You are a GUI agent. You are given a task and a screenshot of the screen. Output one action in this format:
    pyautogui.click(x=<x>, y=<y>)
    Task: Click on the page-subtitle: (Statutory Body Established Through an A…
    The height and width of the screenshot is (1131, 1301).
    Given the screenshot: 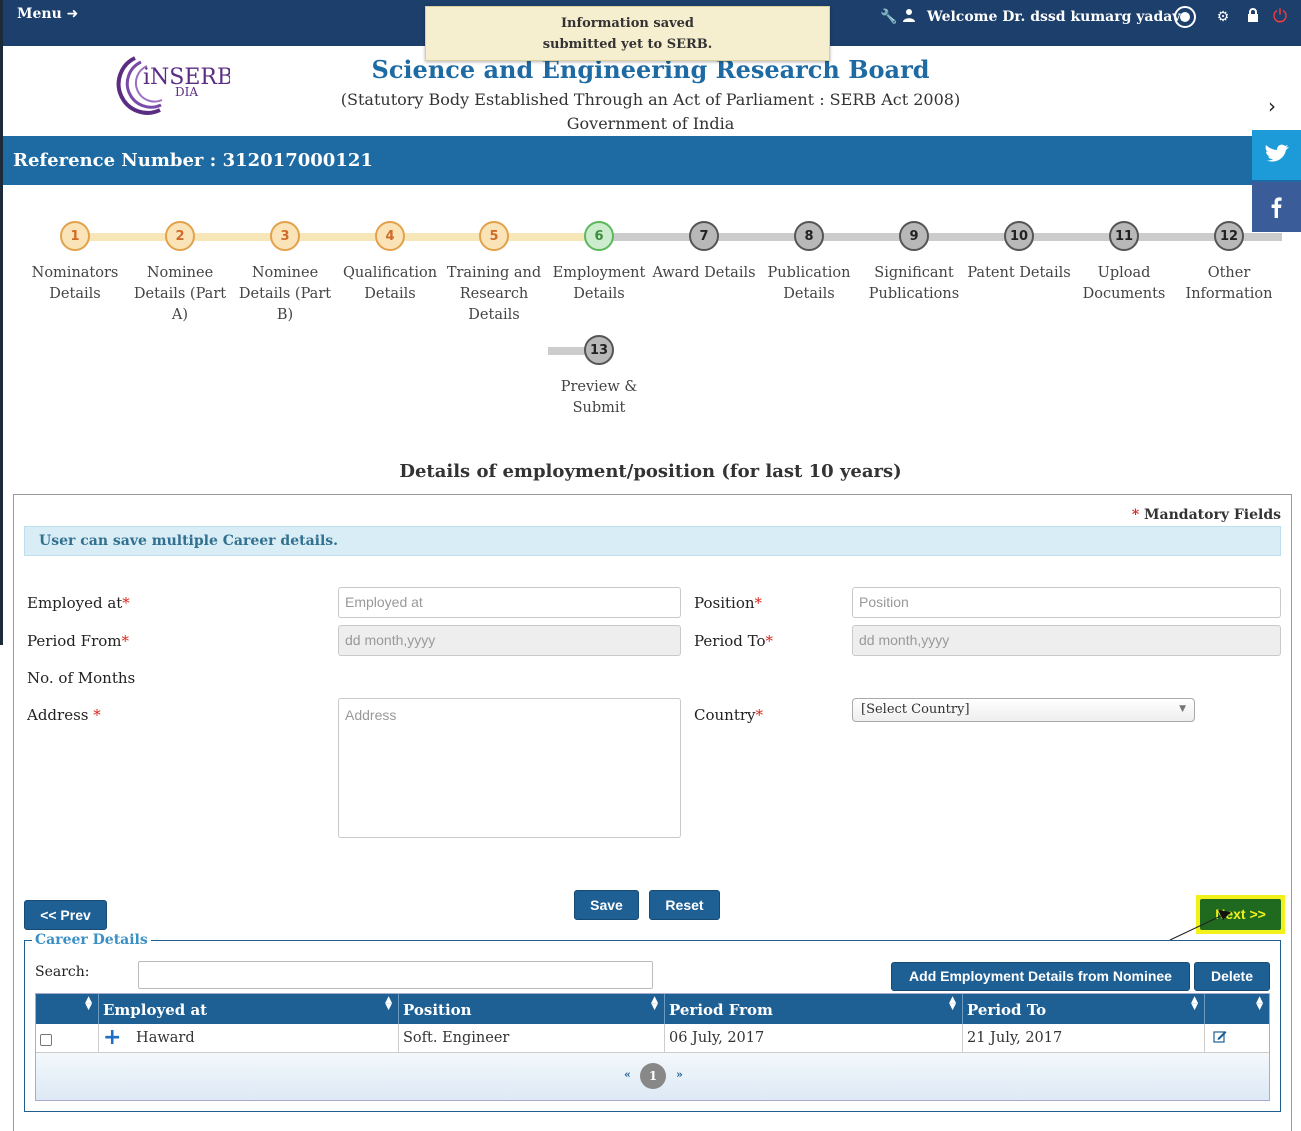 What is the action you would take?
    pyautogui.click(x=650, y=99)
    